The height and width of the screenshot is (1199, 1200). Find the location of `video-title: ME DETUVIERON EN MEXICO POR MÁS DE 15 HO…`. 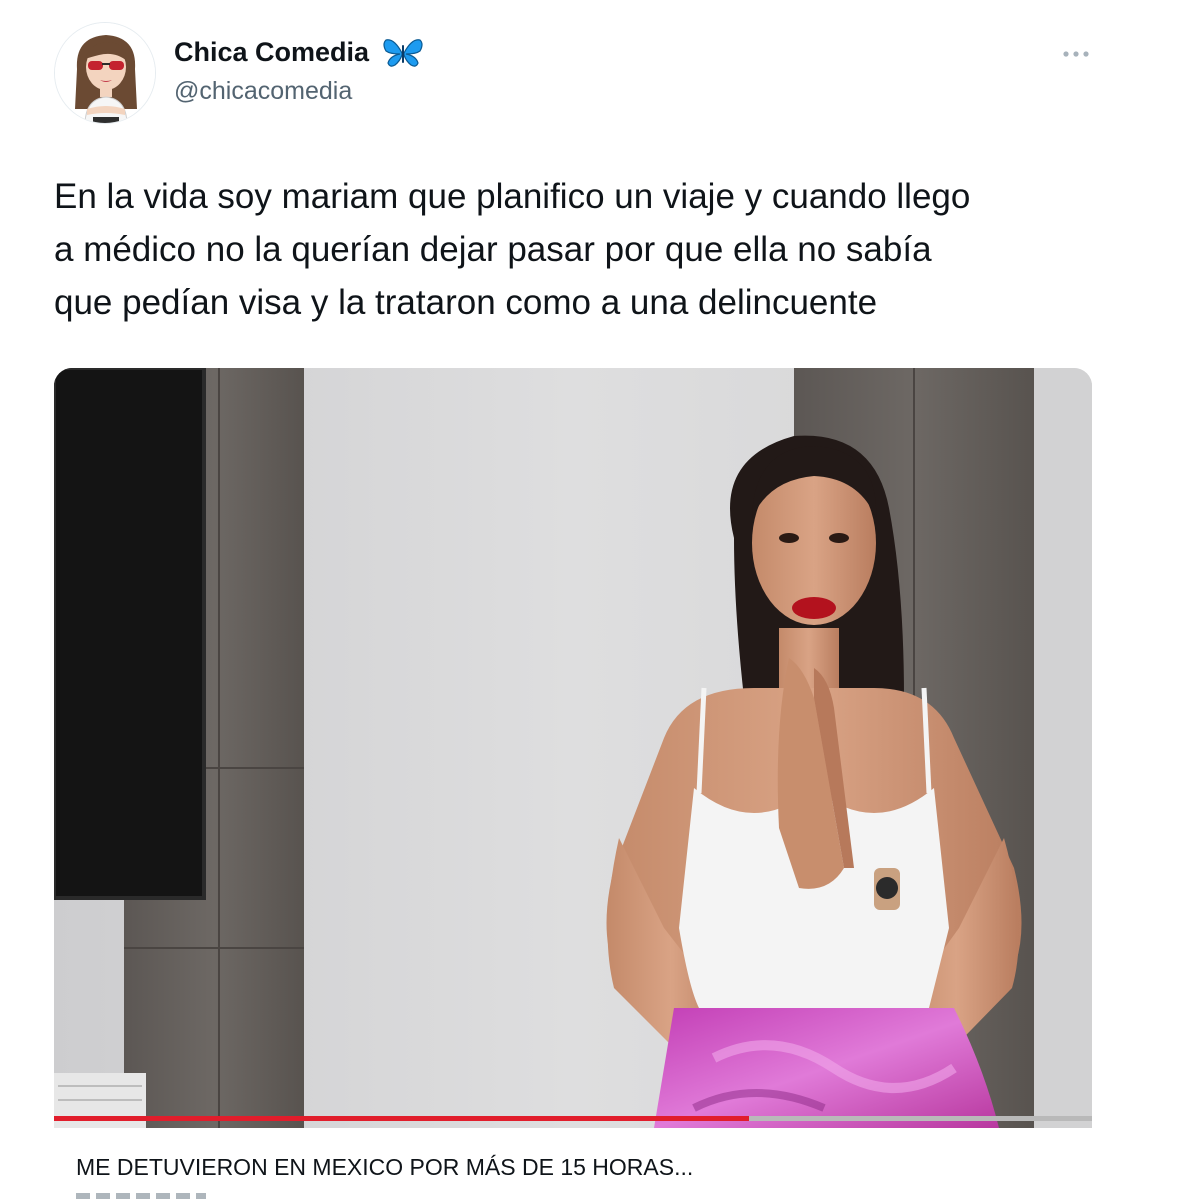

video-title: ME DETUVIERON EN MEXICO POR MÁS DE 15 HO… is located at coordinates (384, 1167).